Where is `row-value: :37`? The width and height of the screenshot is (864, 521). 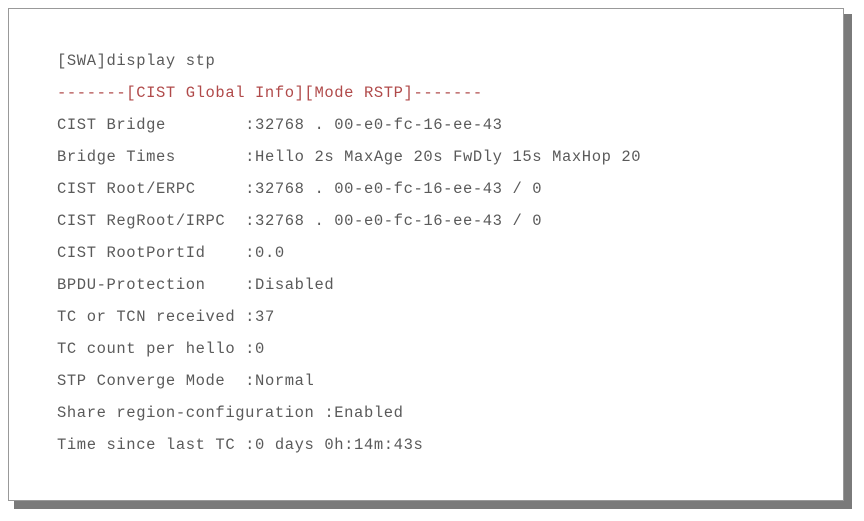
row-value: :37 is located at coordinates (260, 317).